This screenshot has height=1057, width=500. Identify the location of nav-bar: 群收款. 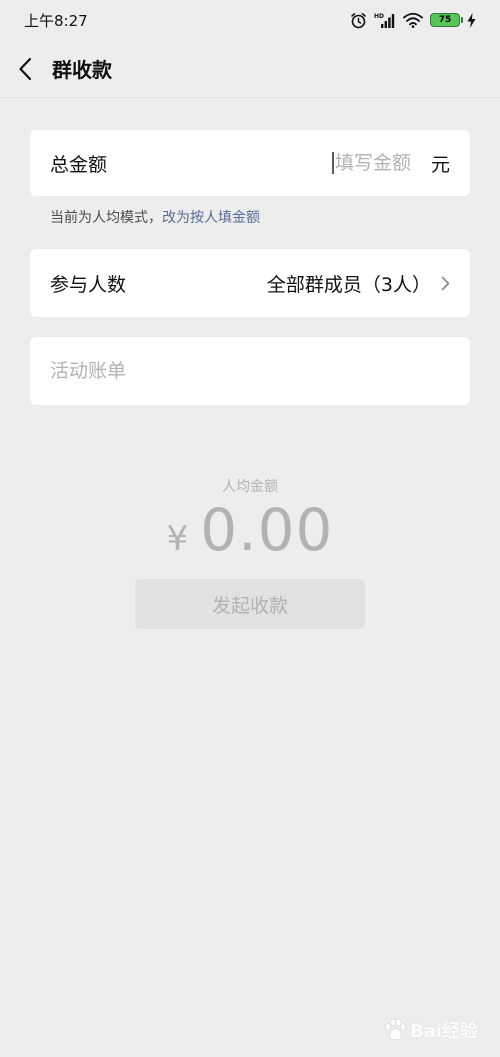
(250, 69).